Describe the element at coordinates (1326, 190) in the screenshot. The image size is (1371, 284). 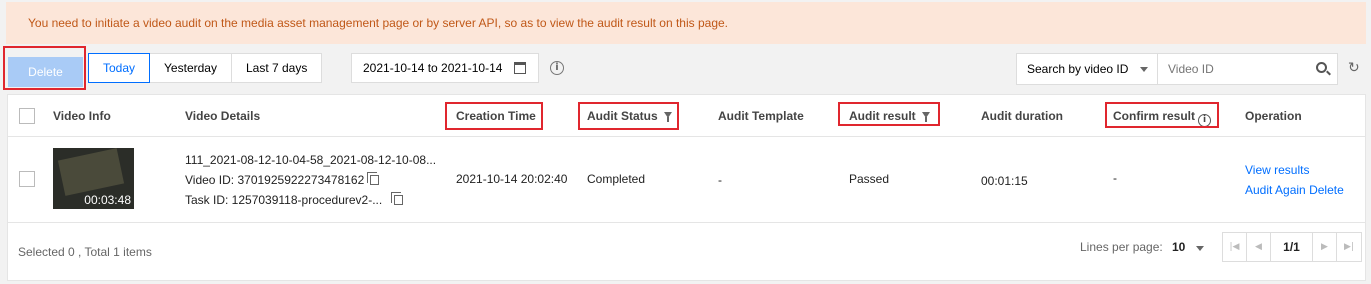
I see `delete-link: Delete` at that location.